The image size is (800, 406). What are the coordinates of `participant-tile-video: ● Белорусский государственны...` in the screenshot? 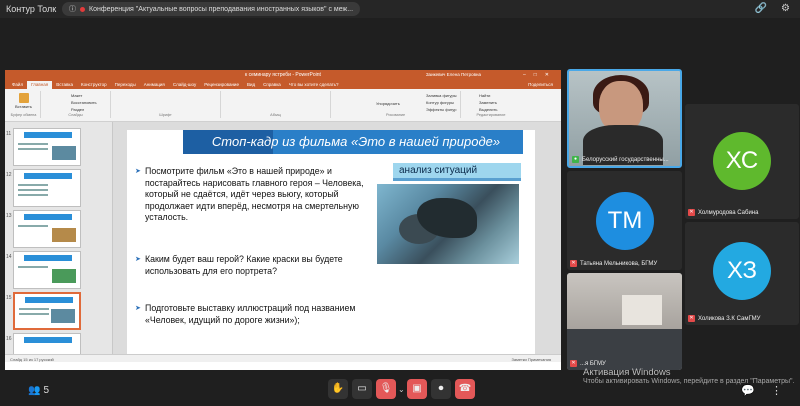 It's located at (624, 118).